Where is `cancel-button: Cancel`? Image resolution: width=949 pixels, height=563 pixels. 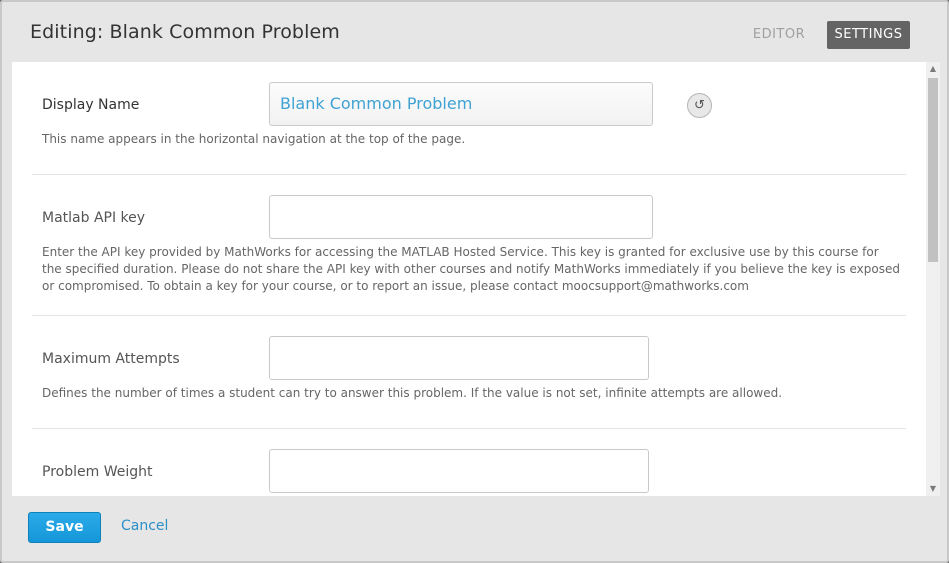
cancel-button: Cancel is located at coordinates (144, 526).